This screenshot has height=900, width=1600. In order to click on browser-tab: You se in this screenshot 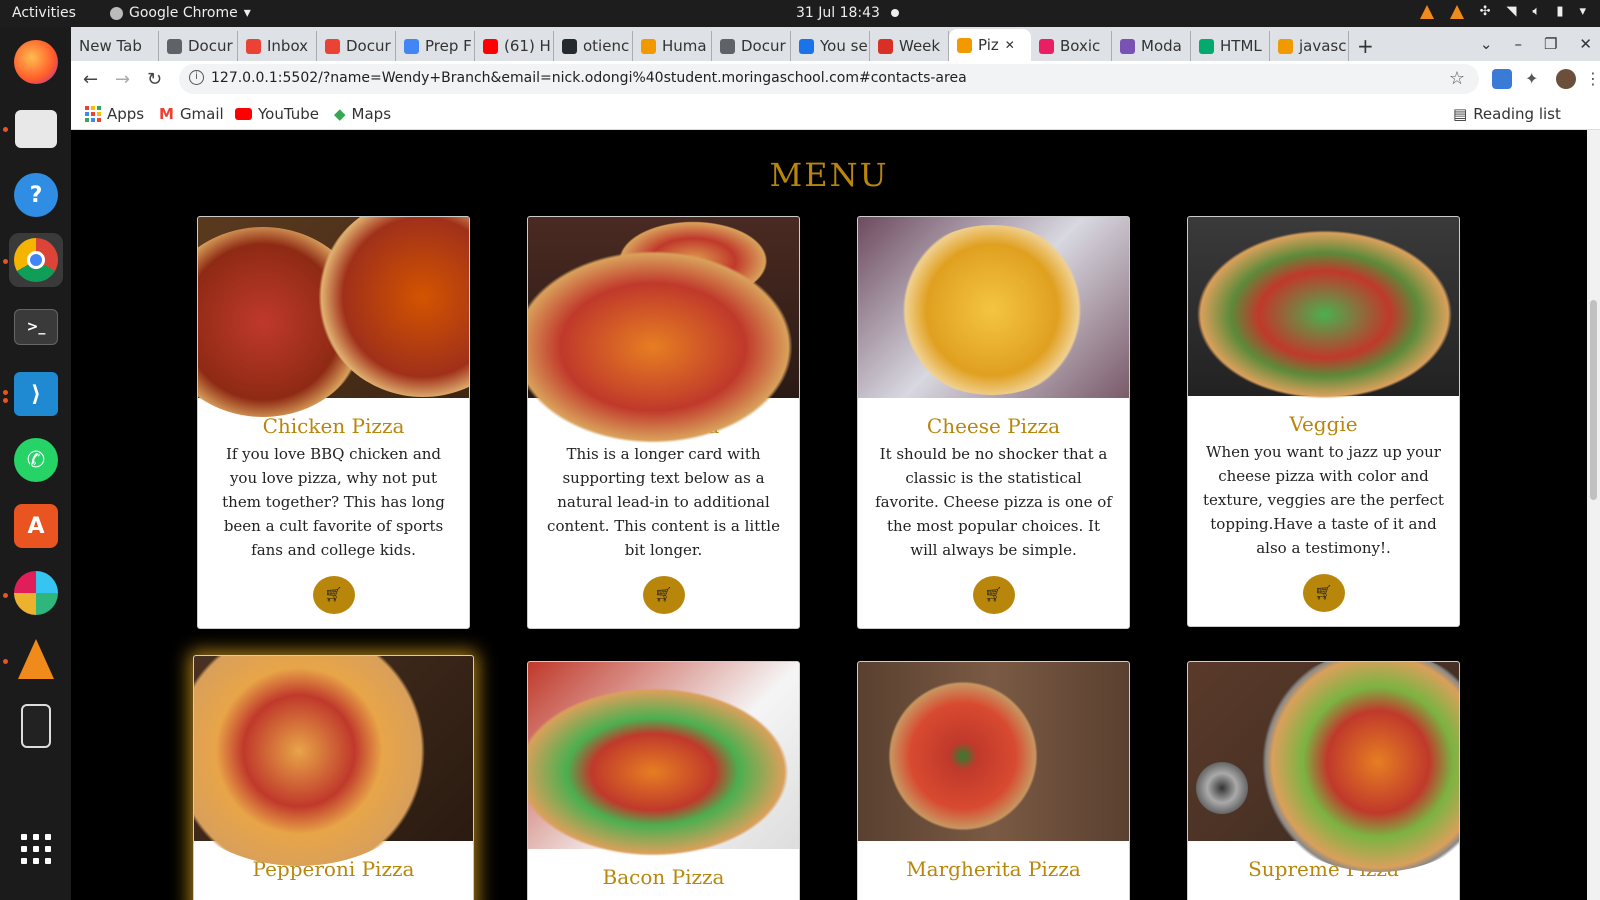, I will do `click(830, 46)`.